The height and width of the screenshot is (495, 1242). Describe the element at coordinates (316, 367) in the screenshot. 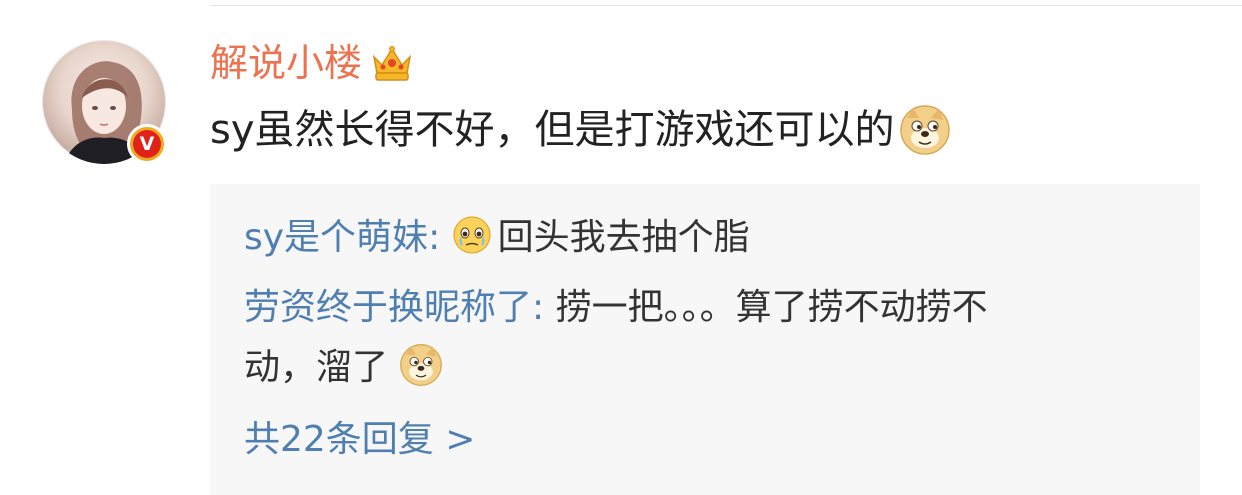

I see `reply-text-line2: 动，溜了` at that location.